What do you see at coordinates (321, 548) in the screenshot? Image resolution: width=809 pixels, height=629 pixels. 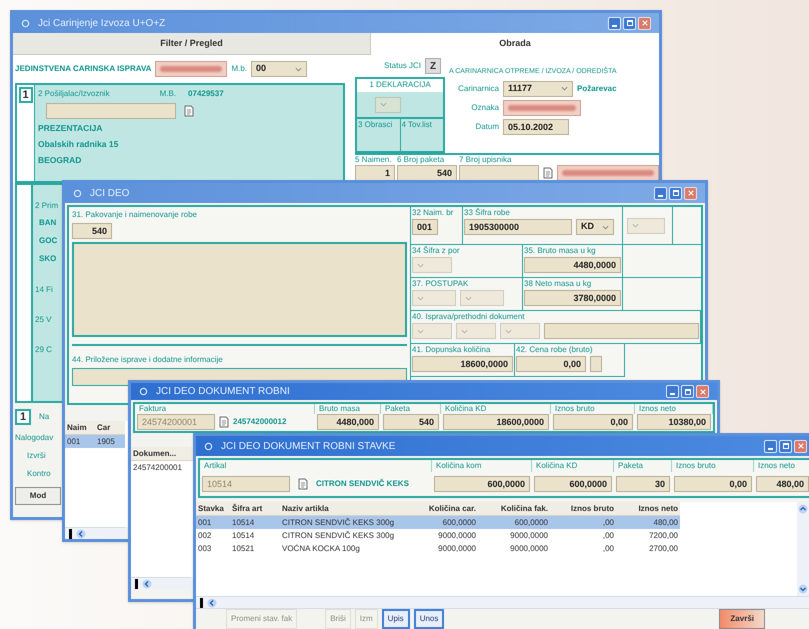 I see `table-cell-text: VOĆNA KOCKA 100g` at bounding box center [321, 548].